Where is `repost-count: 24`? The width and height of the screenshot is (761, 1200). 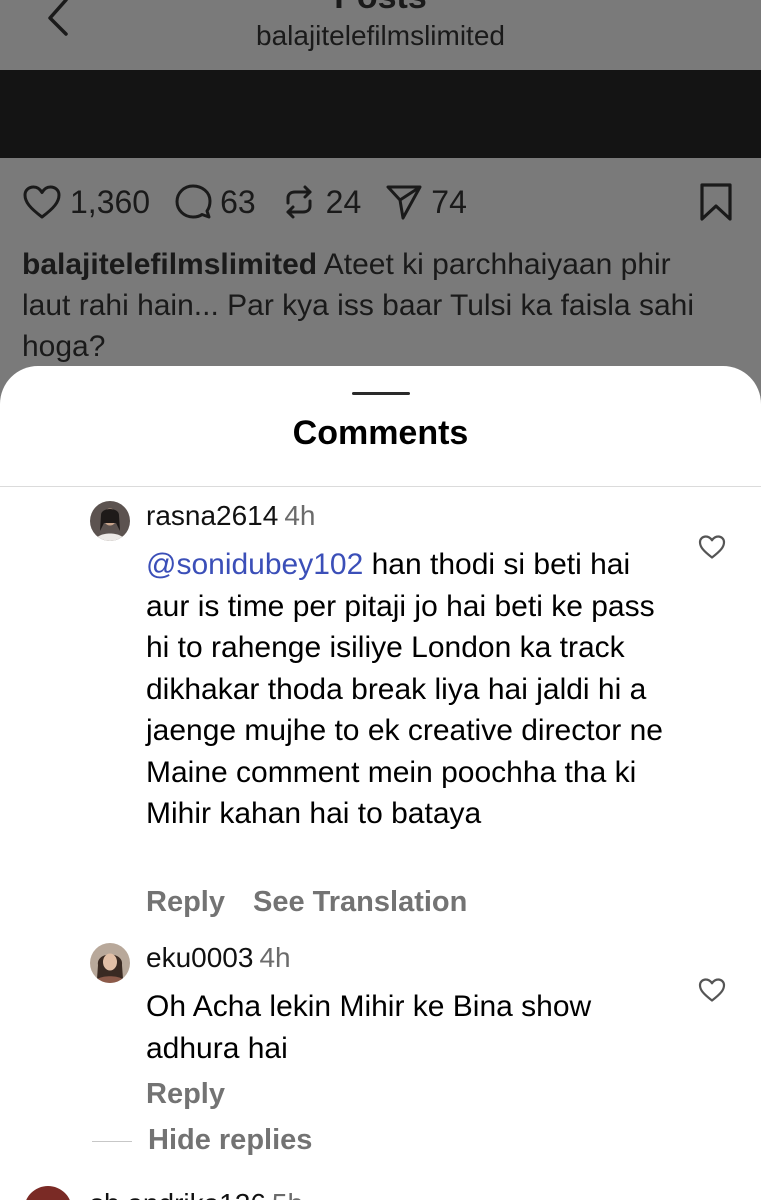
repost-count: 24 is located at coordinates (343, 201).